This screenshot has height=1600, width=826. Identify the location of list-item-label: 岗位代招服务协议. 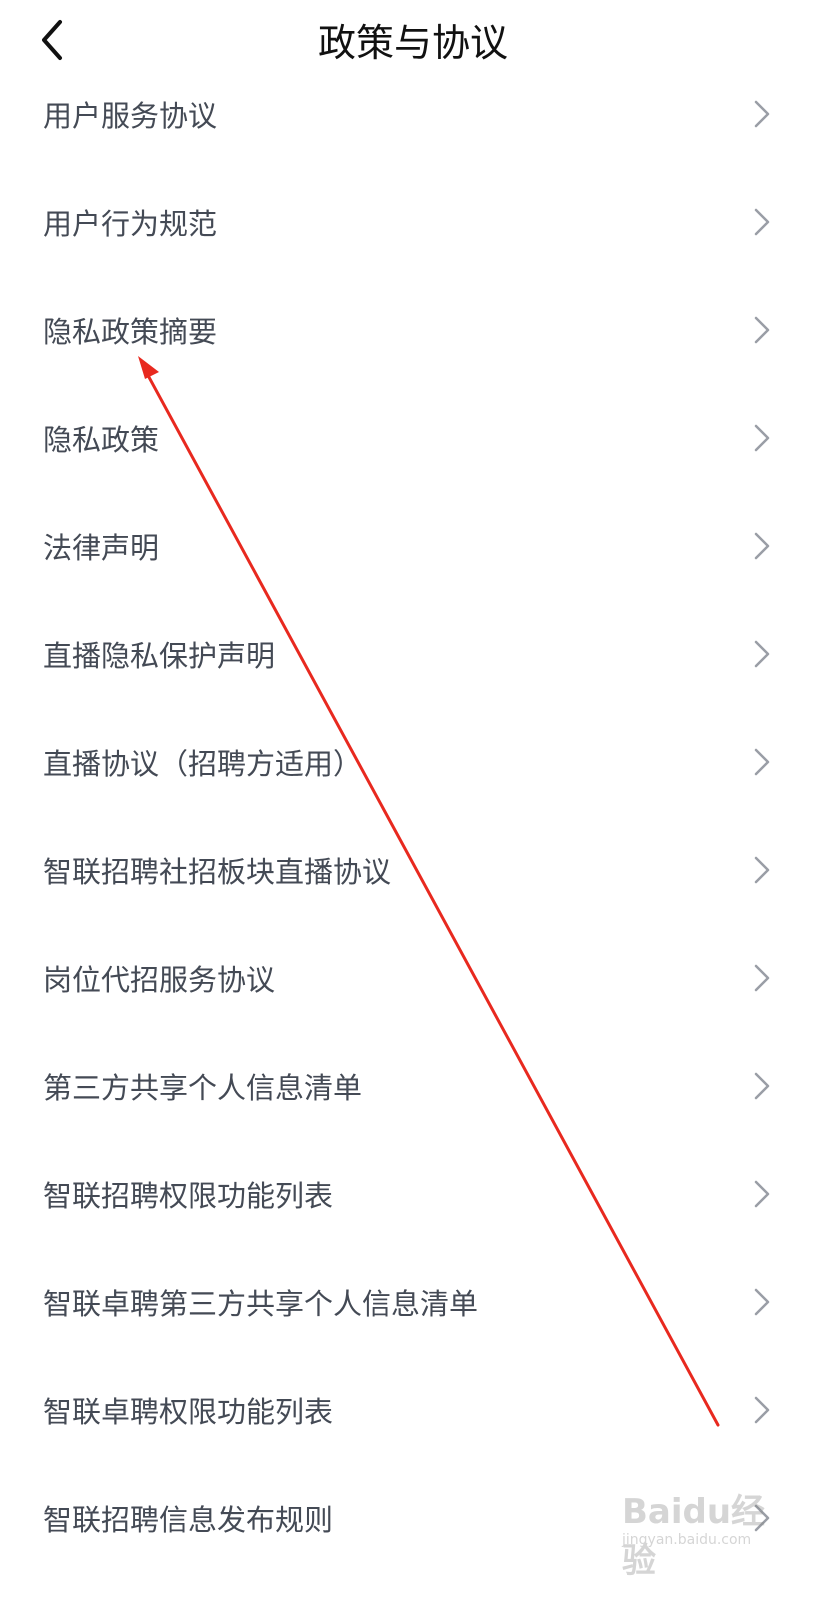
(159, 980).